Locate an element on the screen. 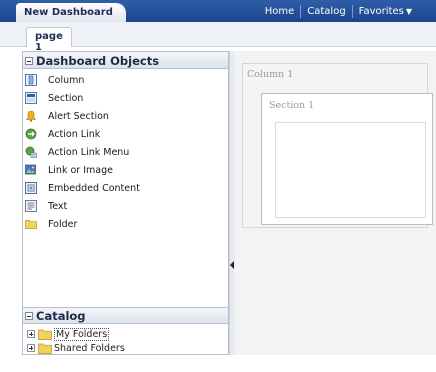 The image size is (436, 372). section-icon is located at coordinates (31, 98).